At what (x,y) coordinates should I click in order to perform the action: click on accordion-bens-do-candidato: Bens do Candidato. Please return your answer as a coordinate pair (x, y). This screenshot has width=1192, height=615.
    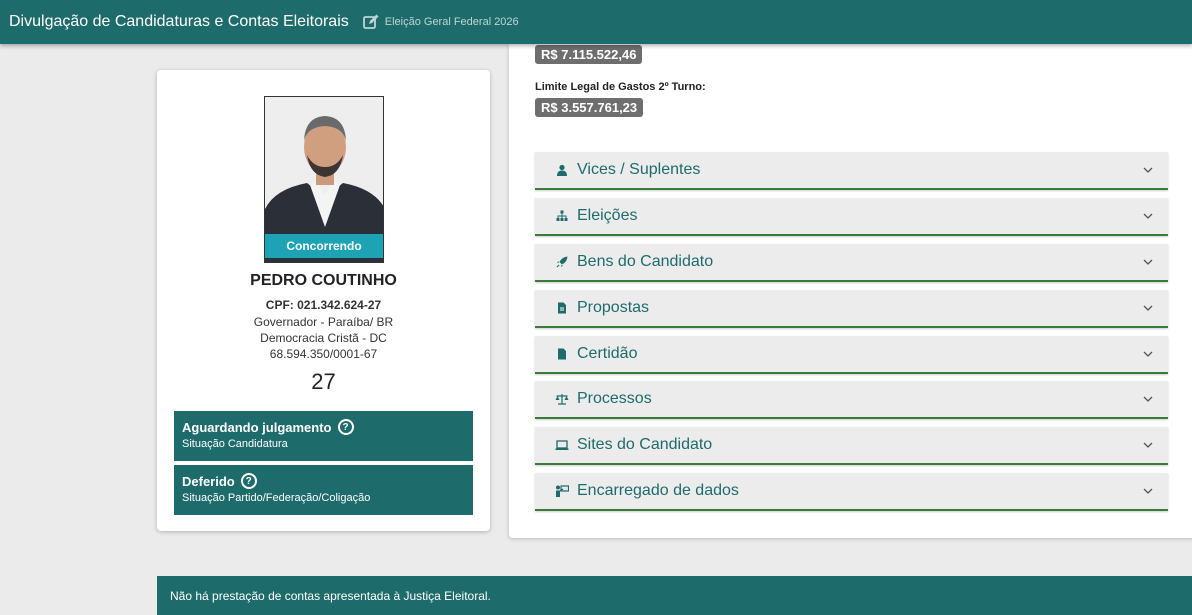
    Looking at the image, I should click on (851, 263).